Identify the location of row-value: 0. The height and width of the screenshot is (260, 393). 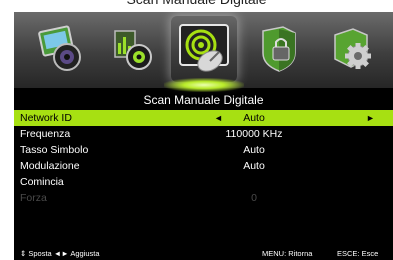
(254, 198).